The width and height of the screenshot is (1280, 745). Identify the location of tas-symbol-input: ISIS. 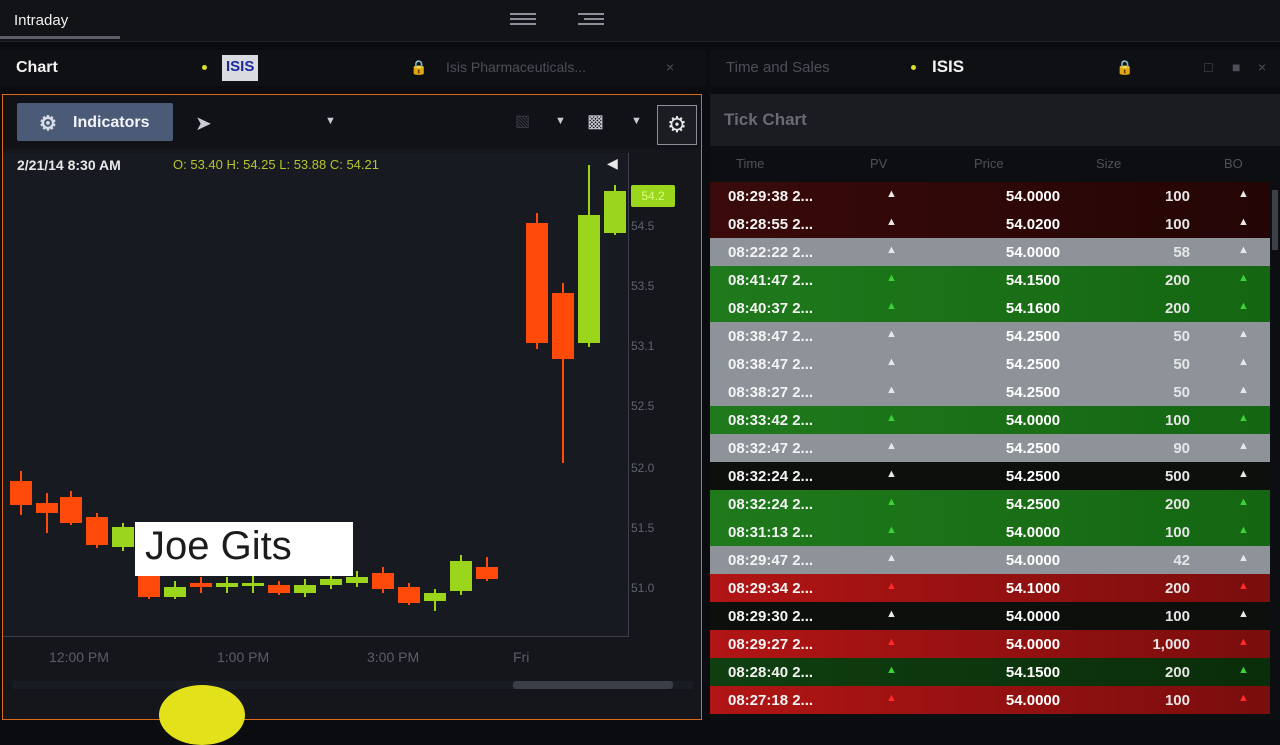
(948, 67).